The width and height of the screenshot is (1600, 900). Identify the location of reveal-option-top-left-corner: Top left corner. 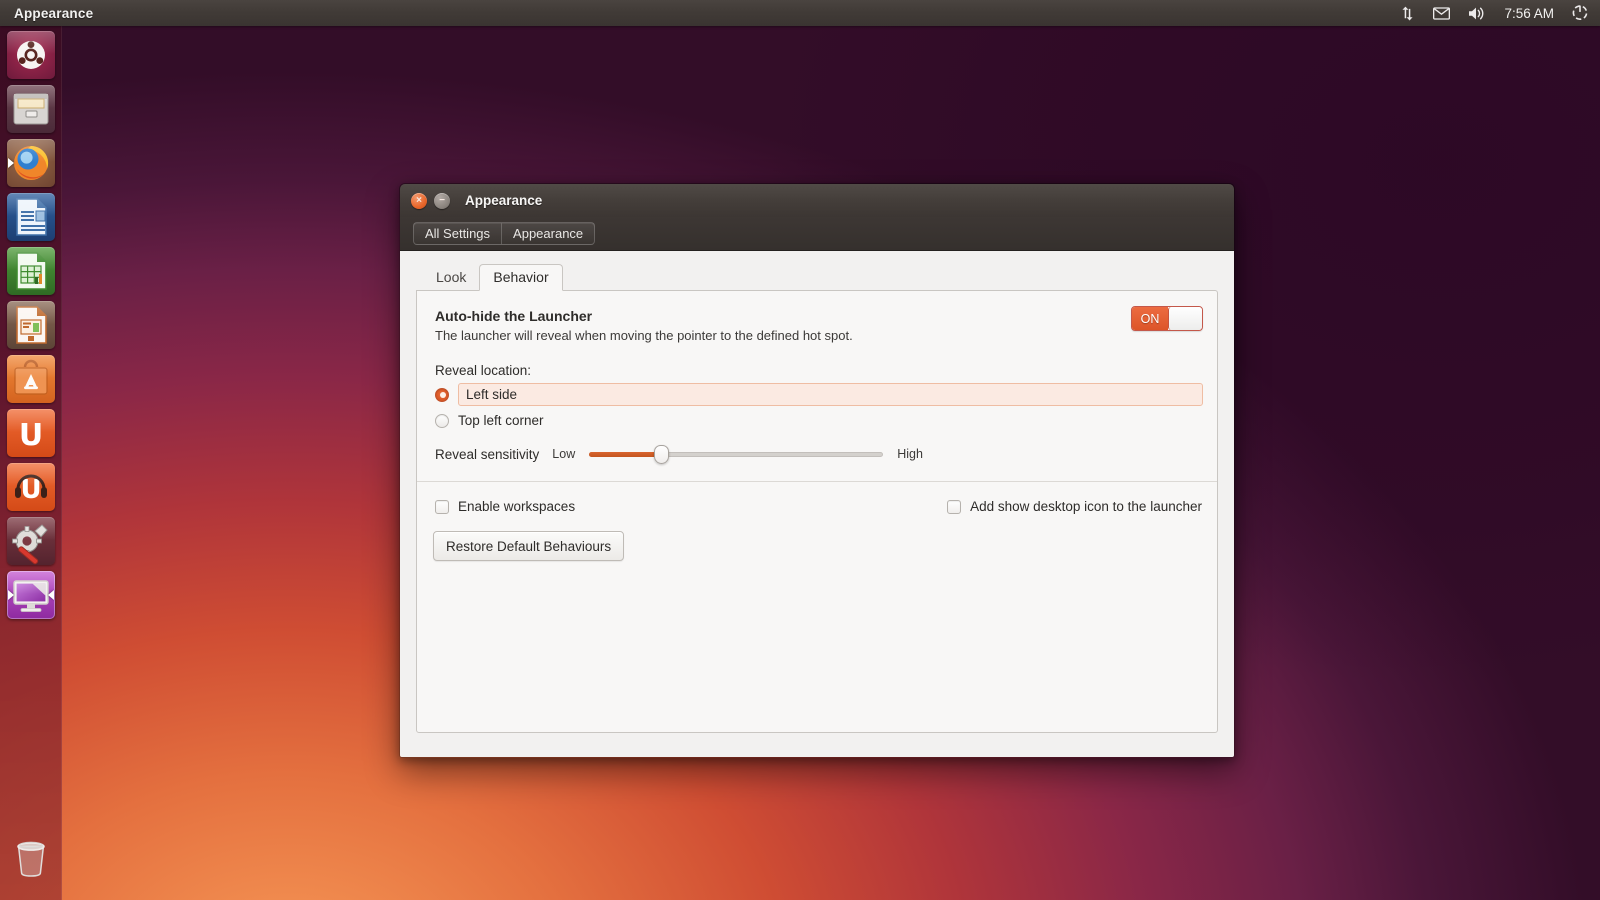
(826, 420).